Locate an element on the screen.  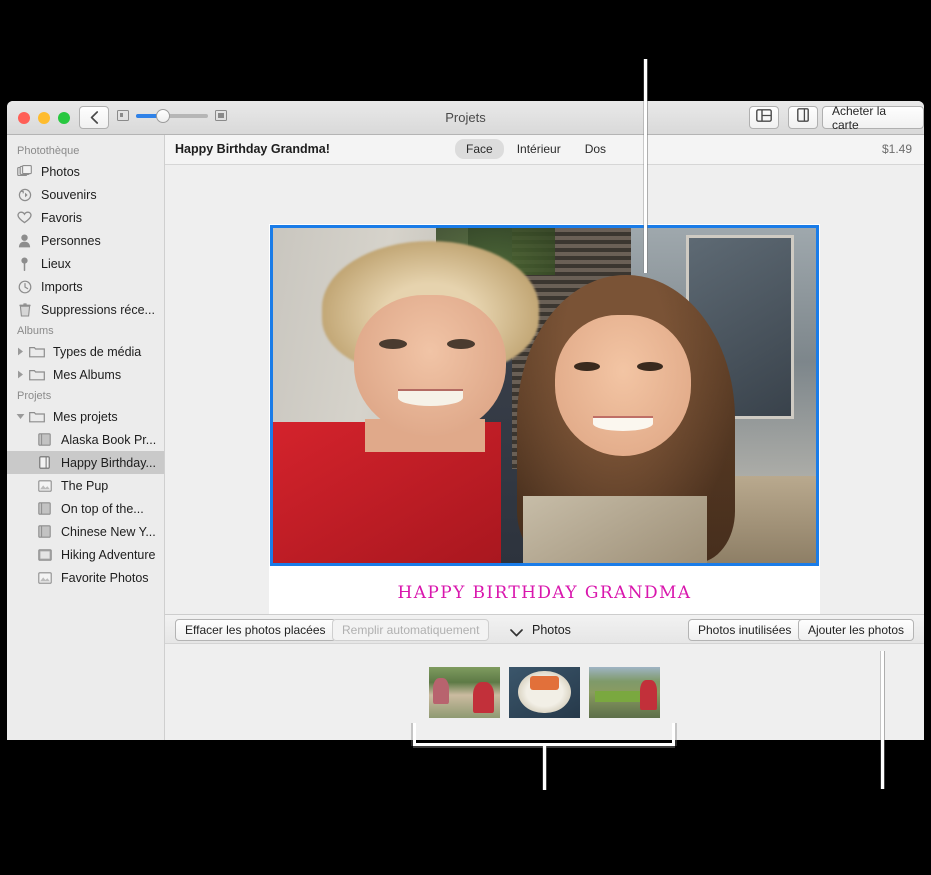
photos-tray-label: Photos is located at coordinates (551, 630).